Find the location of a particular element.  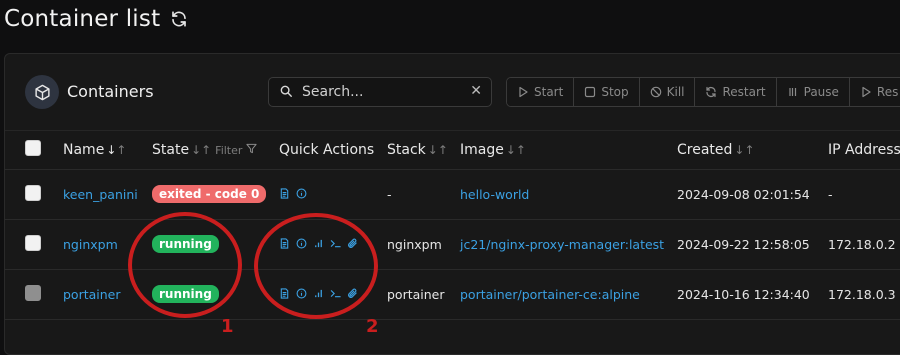

status-badge: exited - code 0 is located at coordinates (209, 194).